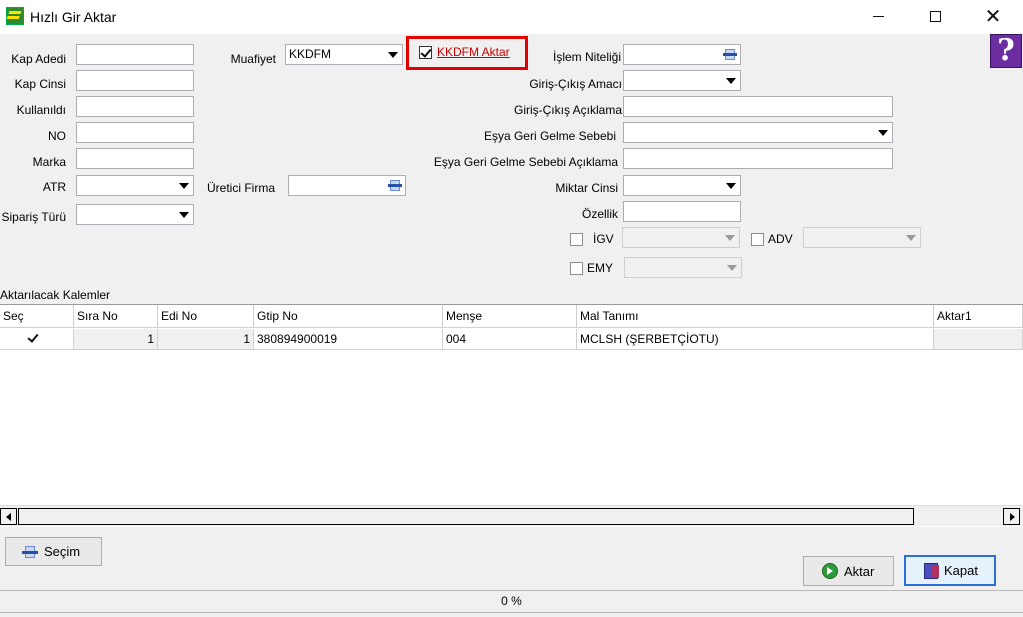 This screenshot has width=1023, height=617. Describe the element at coordinates (55, 295) in the screenshot. I see `grid-caption: Aktarılacak Kalemler` at that location.